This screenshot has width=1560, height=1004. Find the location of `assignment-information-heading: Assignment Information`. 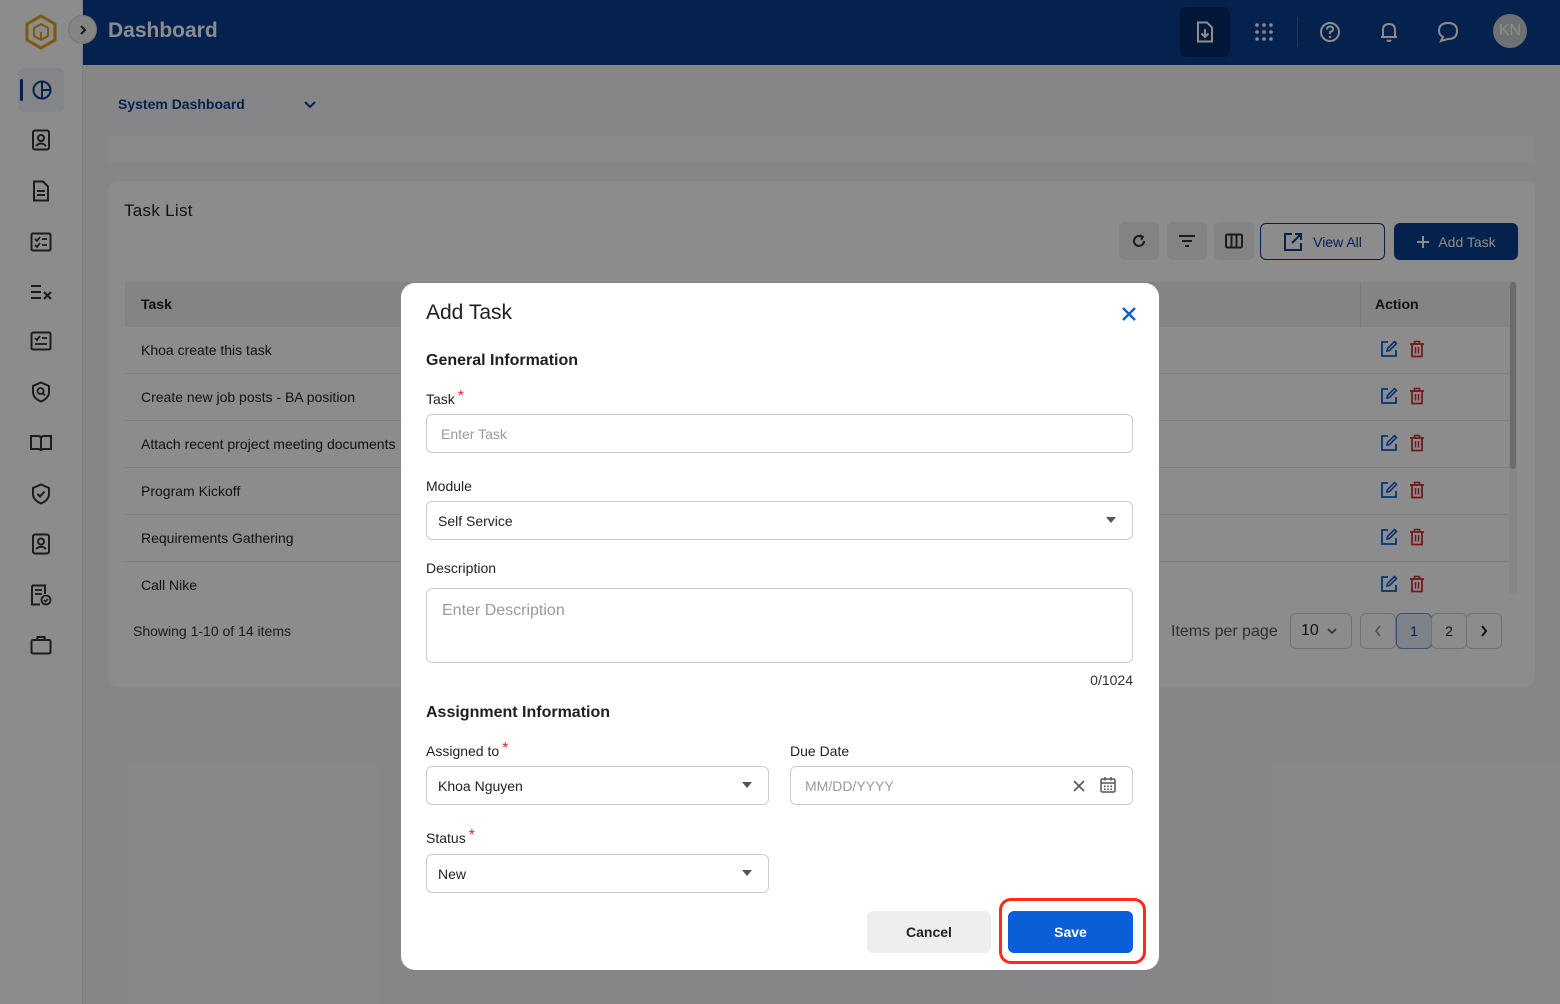

assignment-information-heading: Assignment Information is located at coordinates (518, 712).